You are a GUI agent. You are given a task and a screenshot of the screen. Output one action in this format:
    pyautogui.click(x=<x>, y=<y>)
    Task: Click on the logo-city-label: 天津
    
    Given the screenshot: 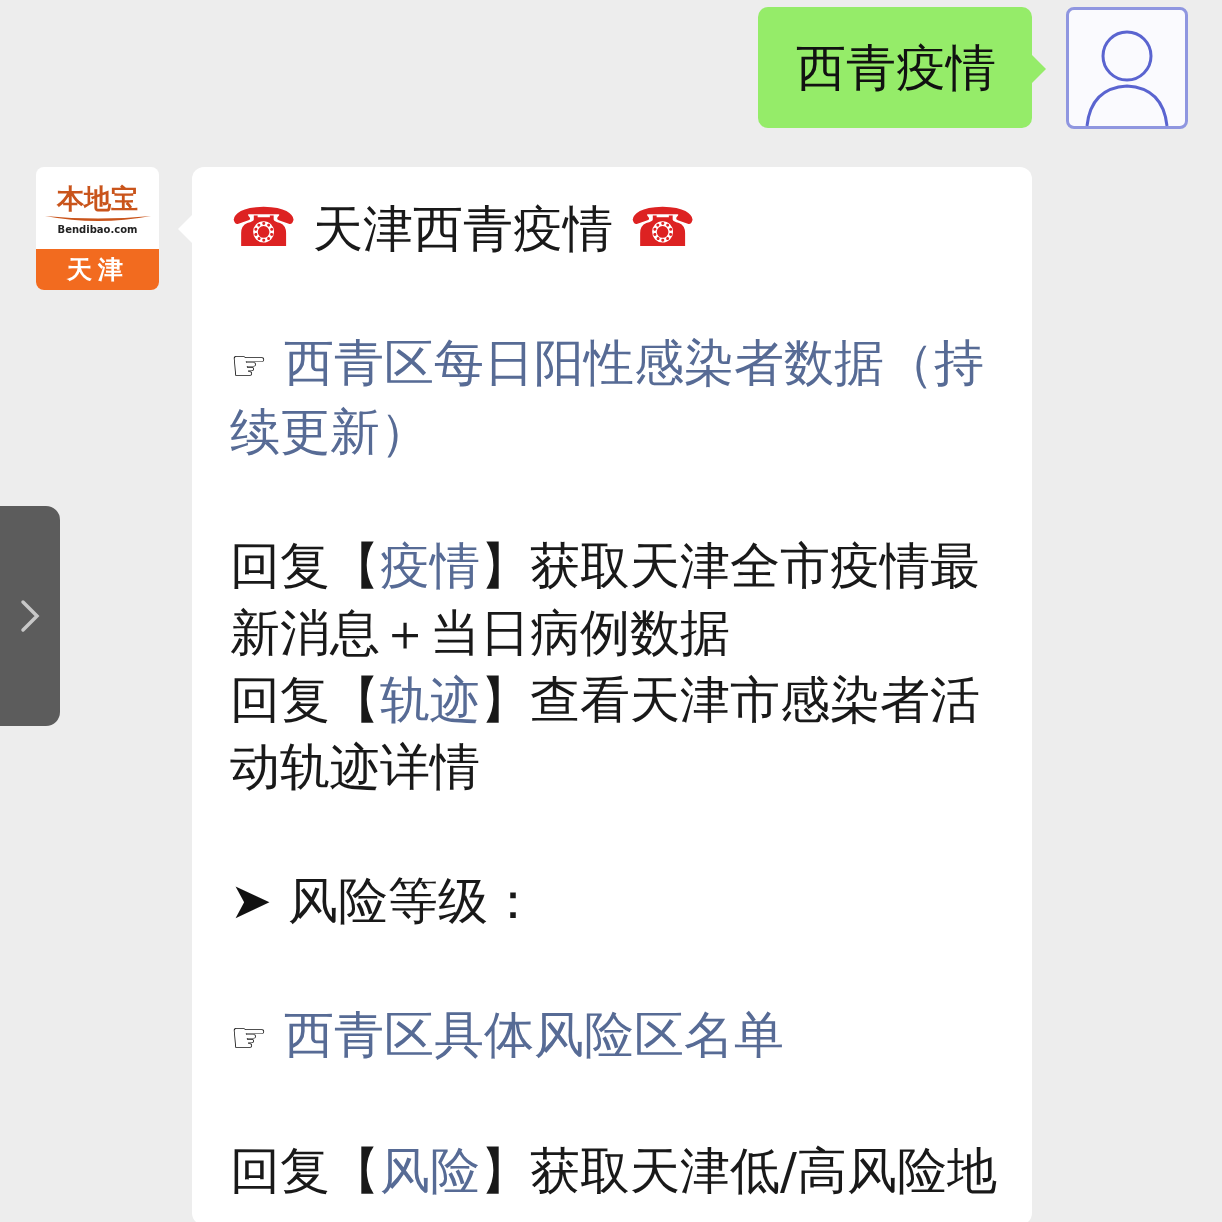 What is the action you would take?
    pyautogui.click(x=97, y=269)
    